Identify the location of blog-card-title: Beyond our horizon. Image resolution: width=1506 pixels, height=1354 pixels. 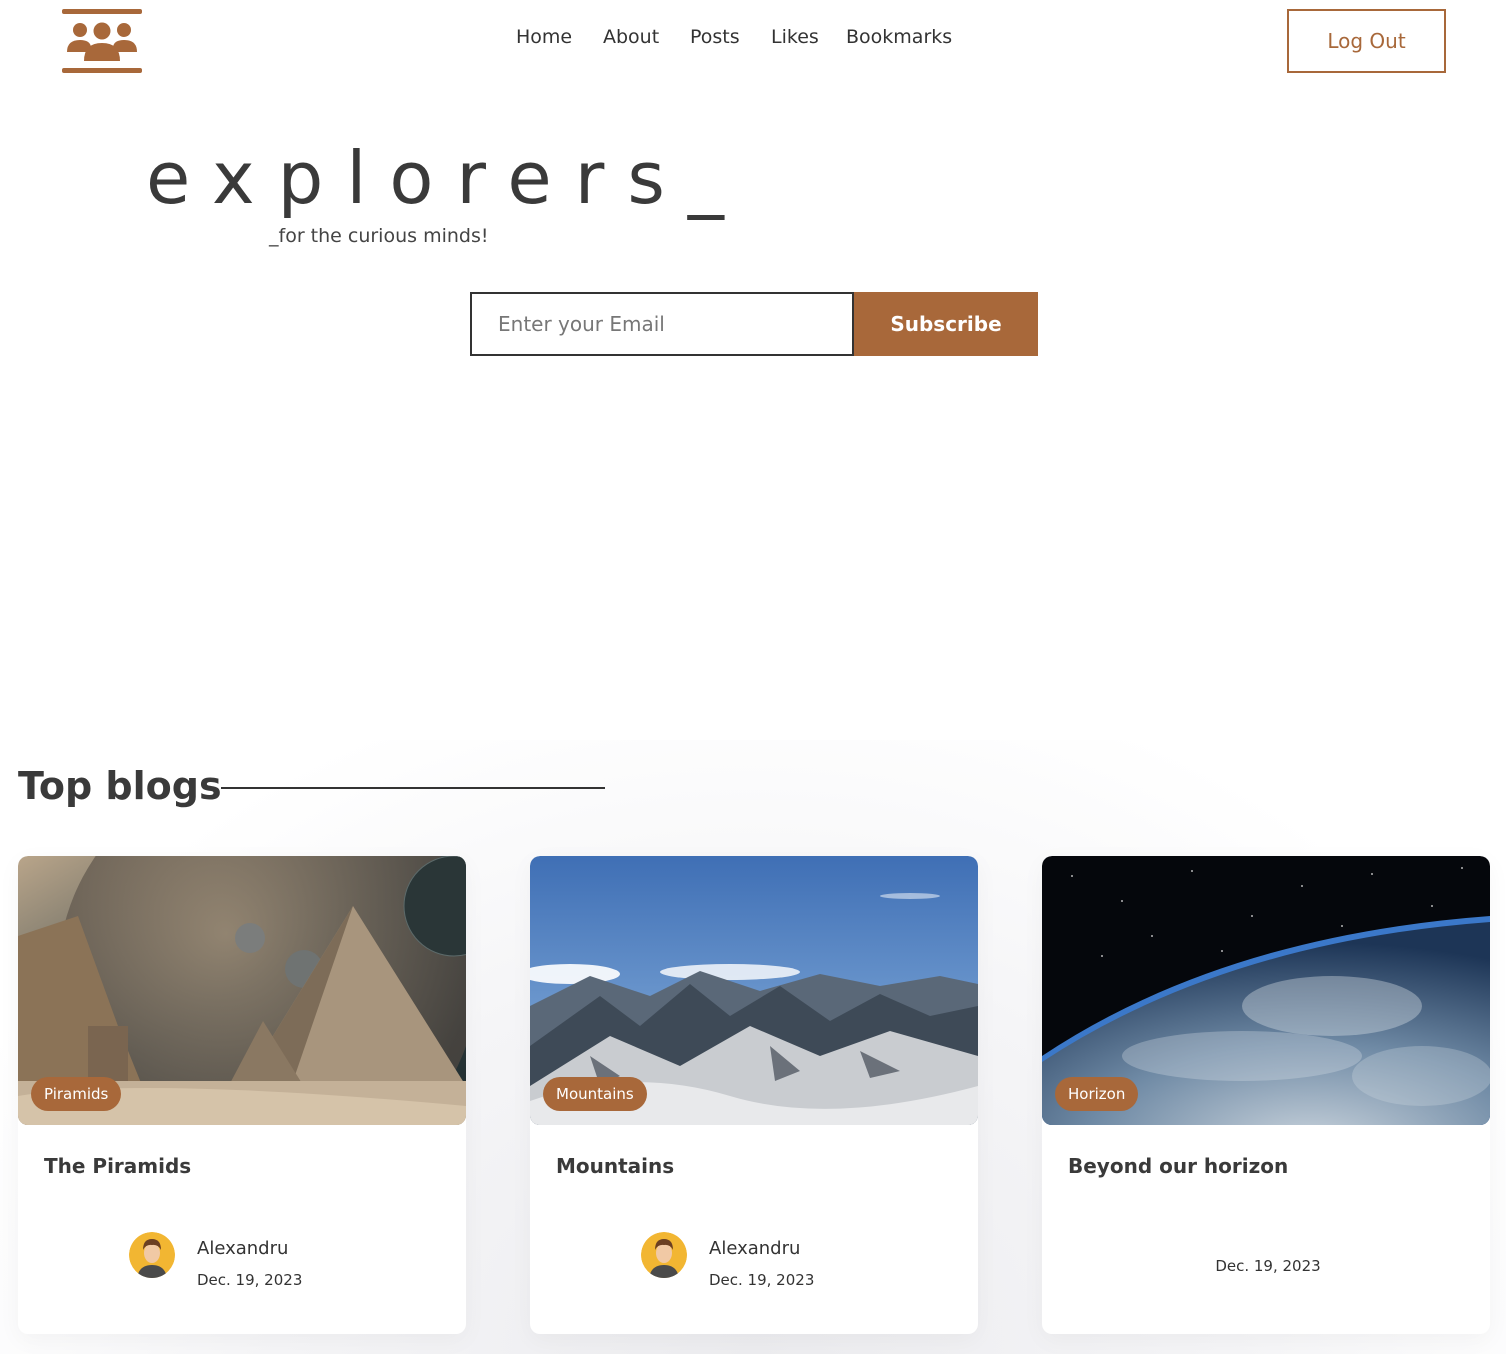
(1178, 1166).